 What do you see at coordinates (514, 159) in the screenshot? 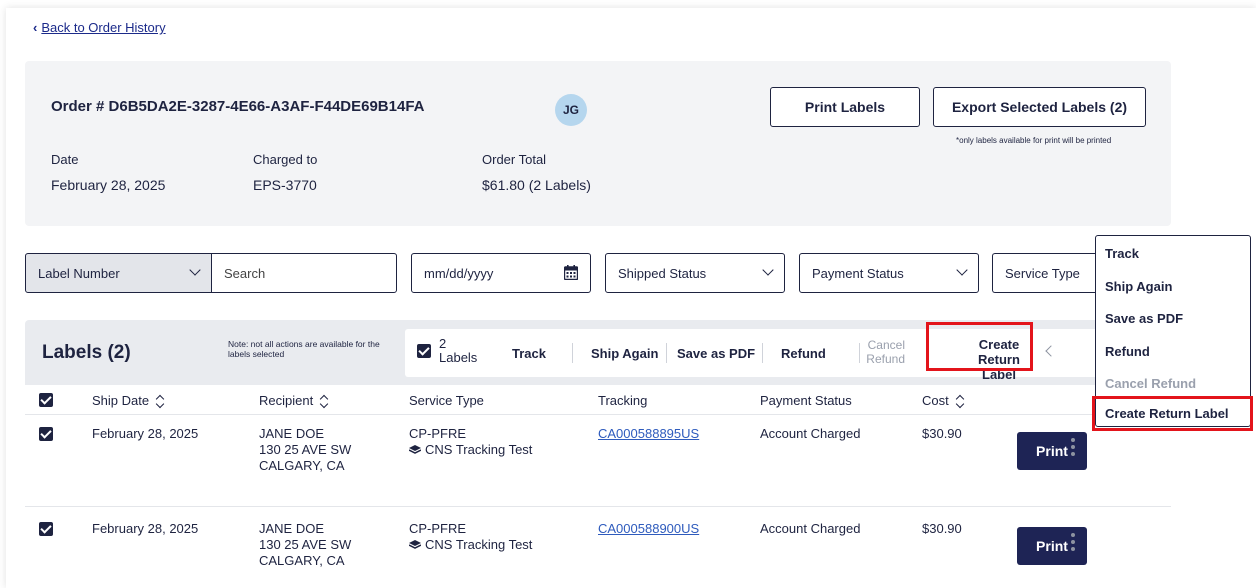
I see `order-total-label: Order Total` at bounding box center [514, 159].